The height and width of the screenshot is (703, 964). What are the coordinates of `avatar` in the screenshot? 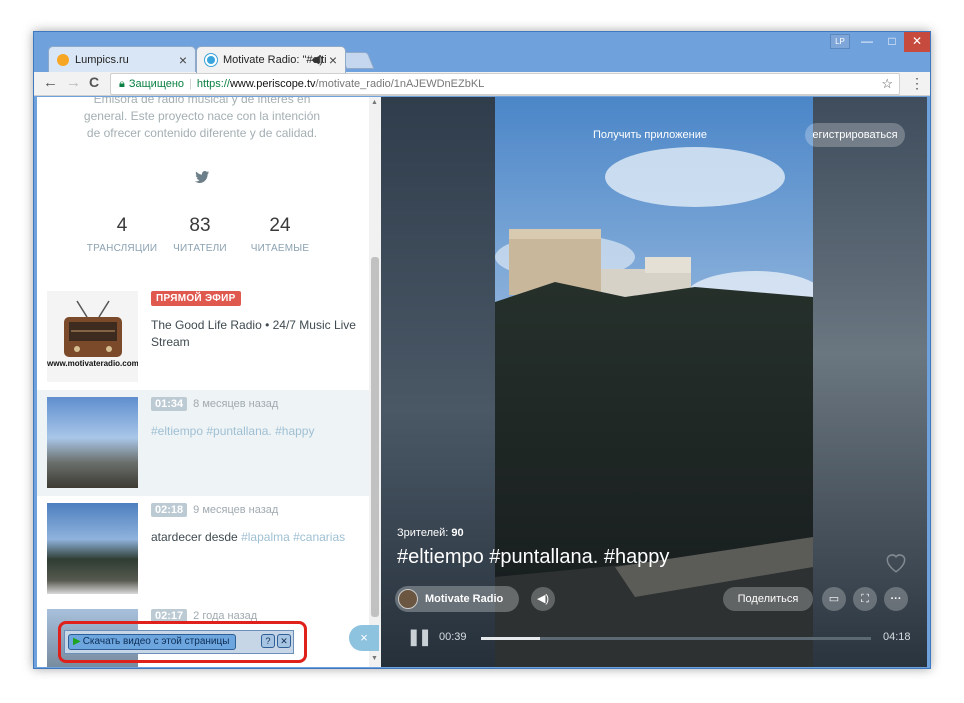 It's located at (408, 599).